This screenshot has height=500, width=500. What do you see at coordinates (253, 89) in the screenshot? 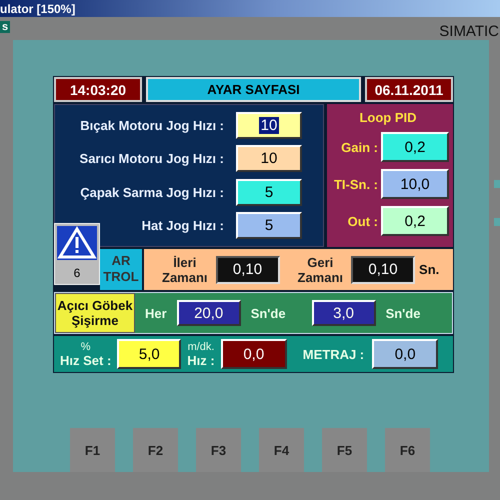
I see `page-title: AYAR SAYFASI` at bounding box center [253, 89].